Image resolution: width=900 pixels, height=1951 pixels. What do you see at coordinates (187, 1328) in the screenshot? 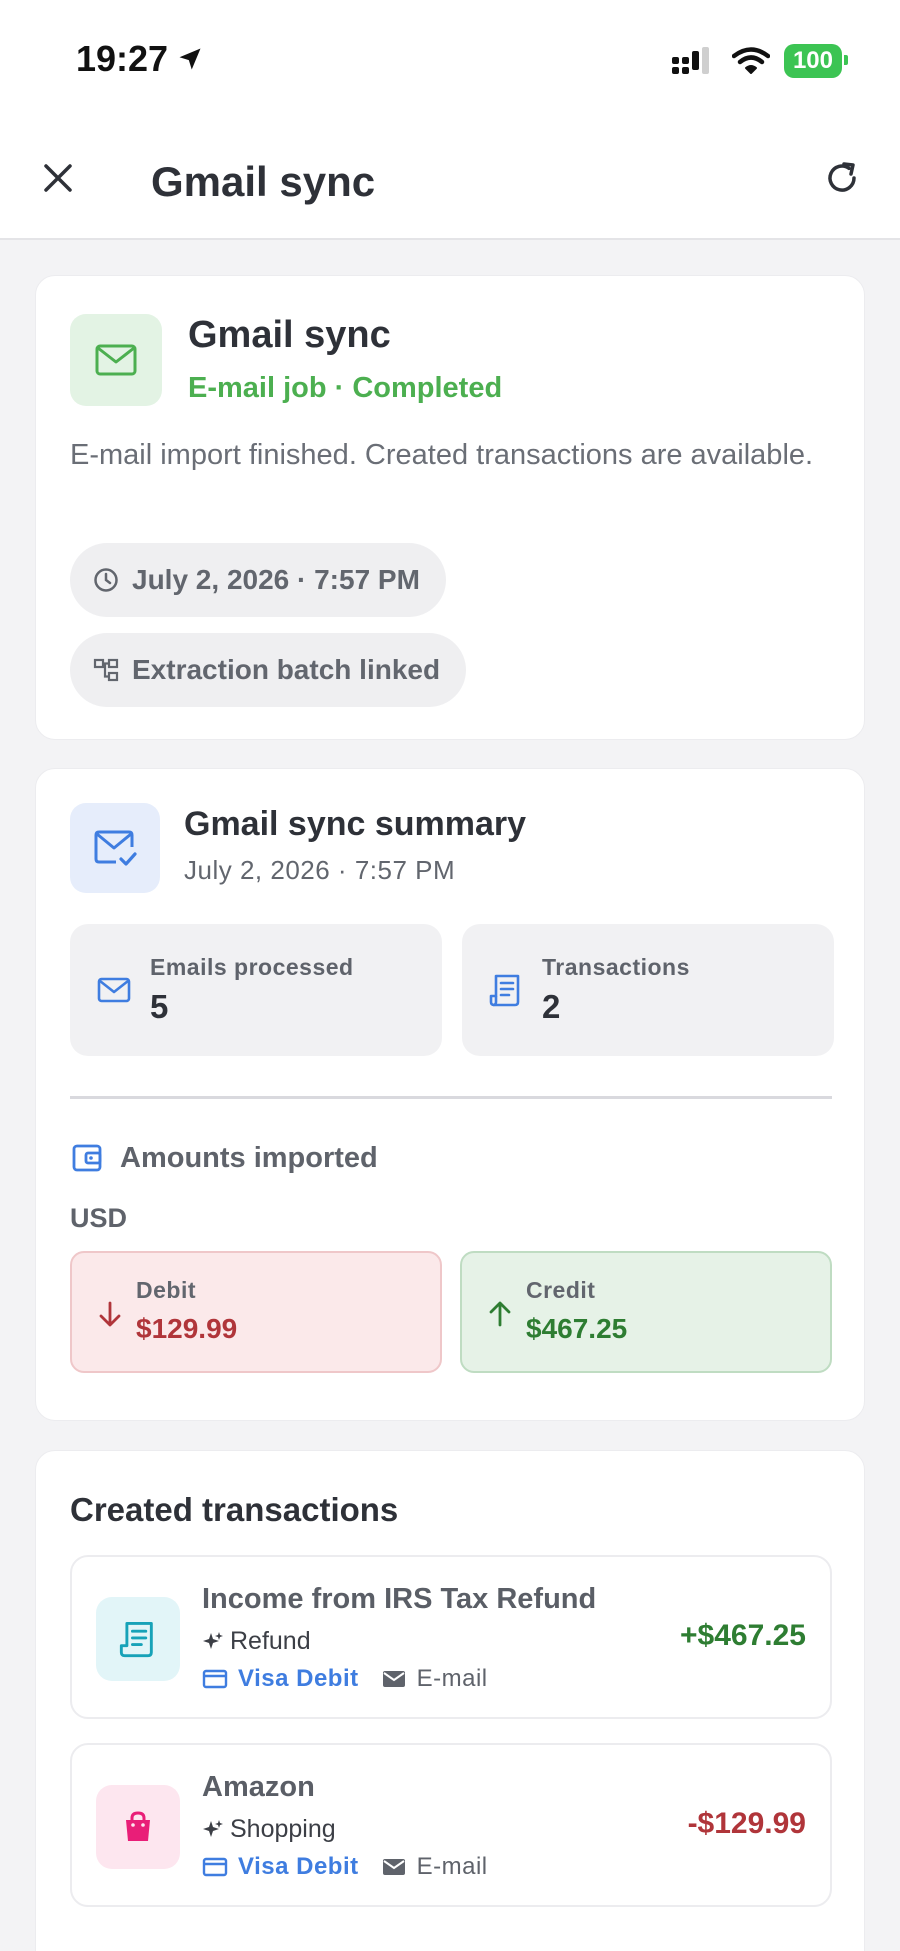
I see `debit-value: $129.99` at bounding box center [187, 1328].